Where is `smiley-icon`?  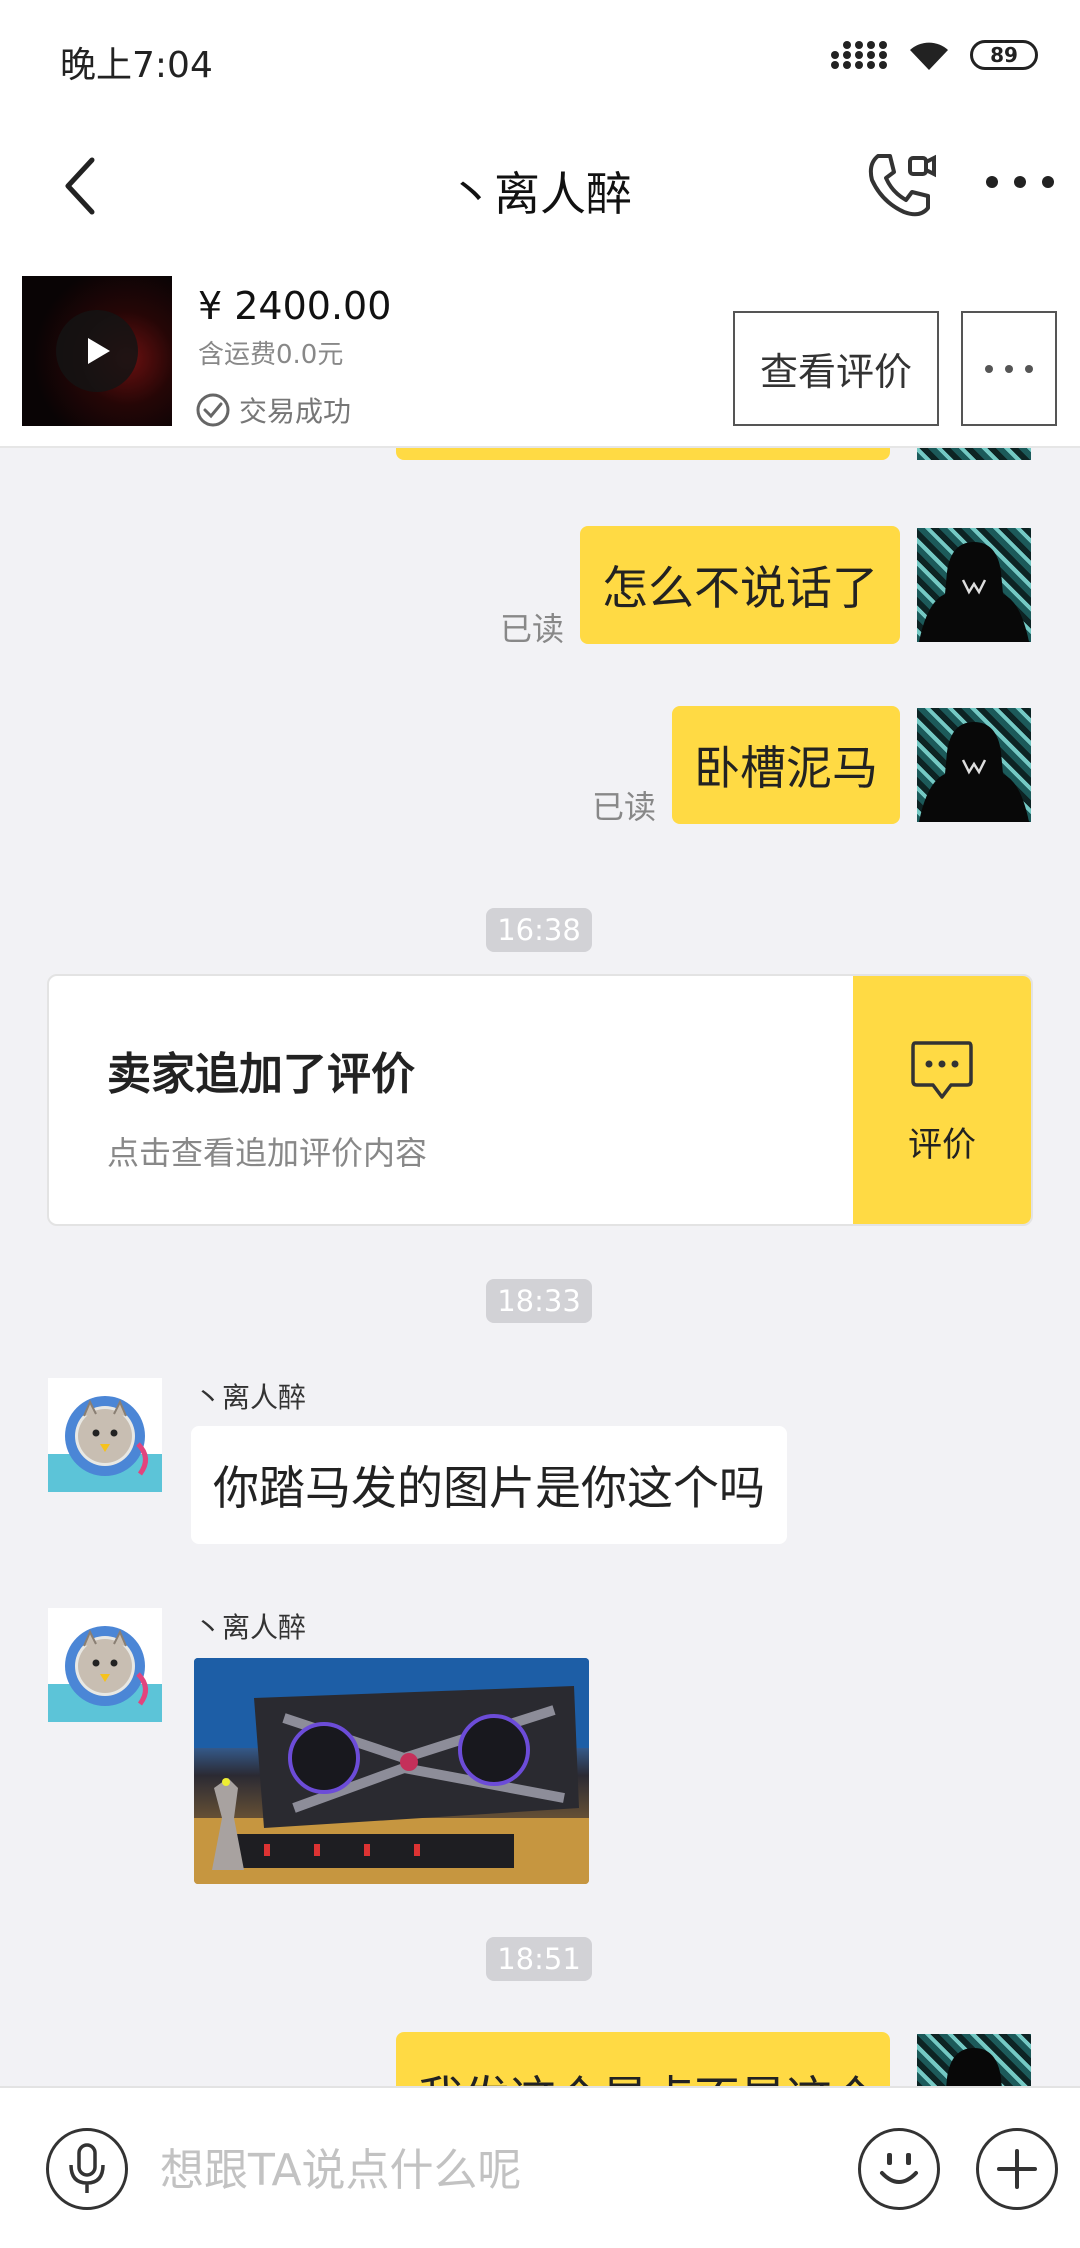 smiley-icon is located at coordinates (899, 2168).